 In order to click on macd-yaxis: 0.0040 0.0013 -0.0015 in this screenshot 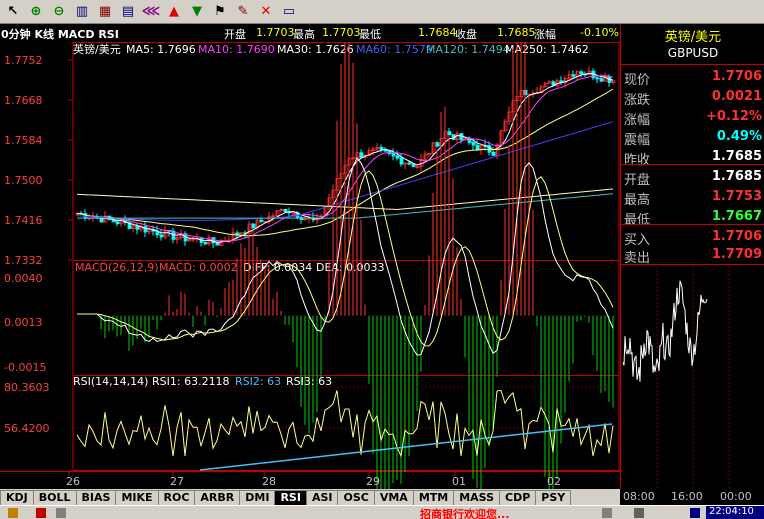, I will do `click(25, 323)`.